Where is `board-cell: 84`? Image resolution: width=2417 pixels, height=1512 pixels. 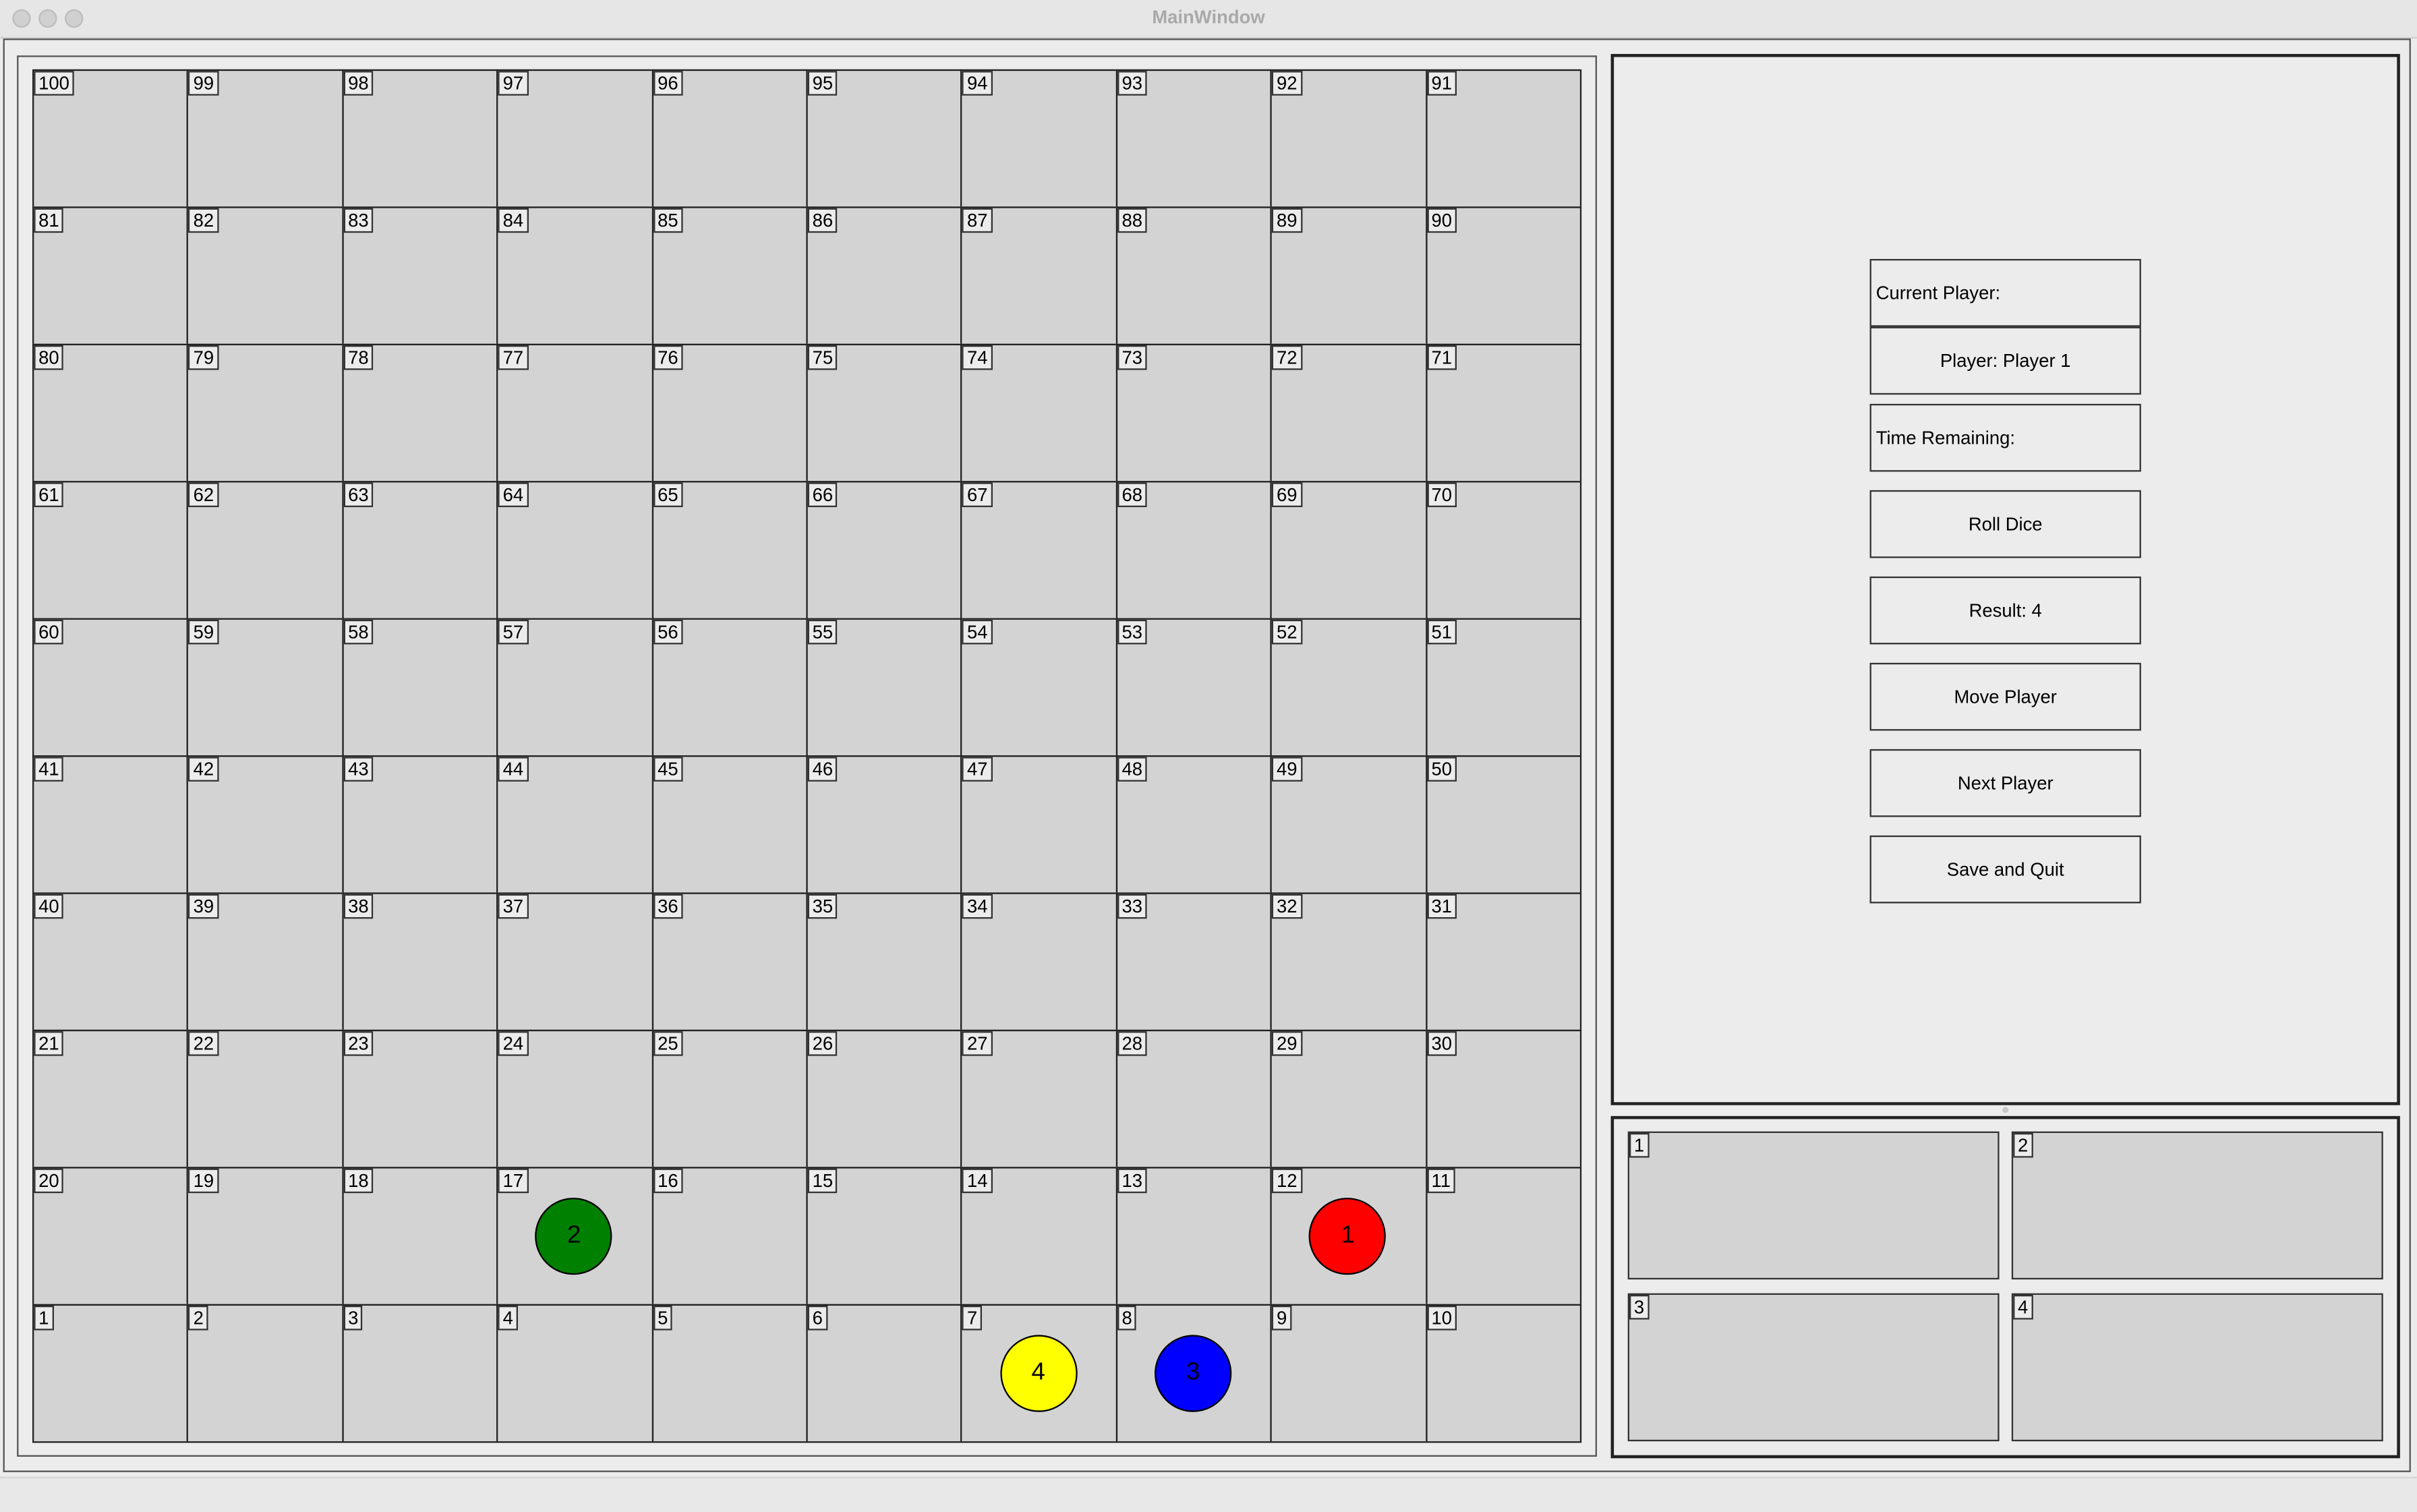
board-cell: 84 is located at coordinates (574, 275).